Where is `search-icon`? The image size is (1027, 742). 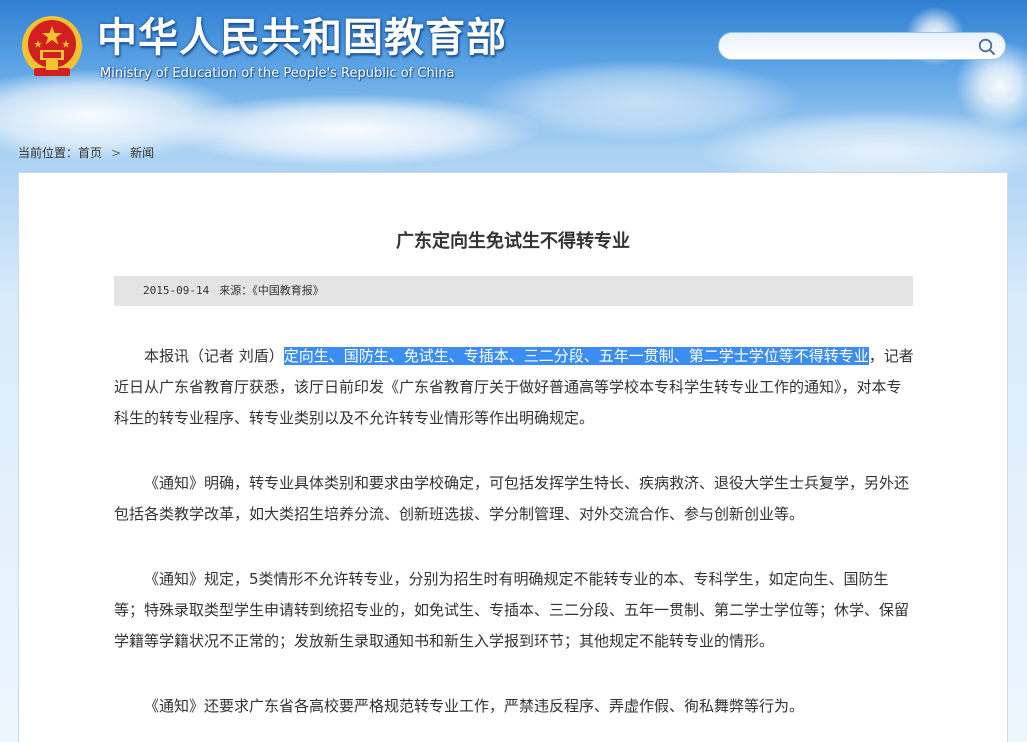 search-icon is located at coordinates (987, 47).